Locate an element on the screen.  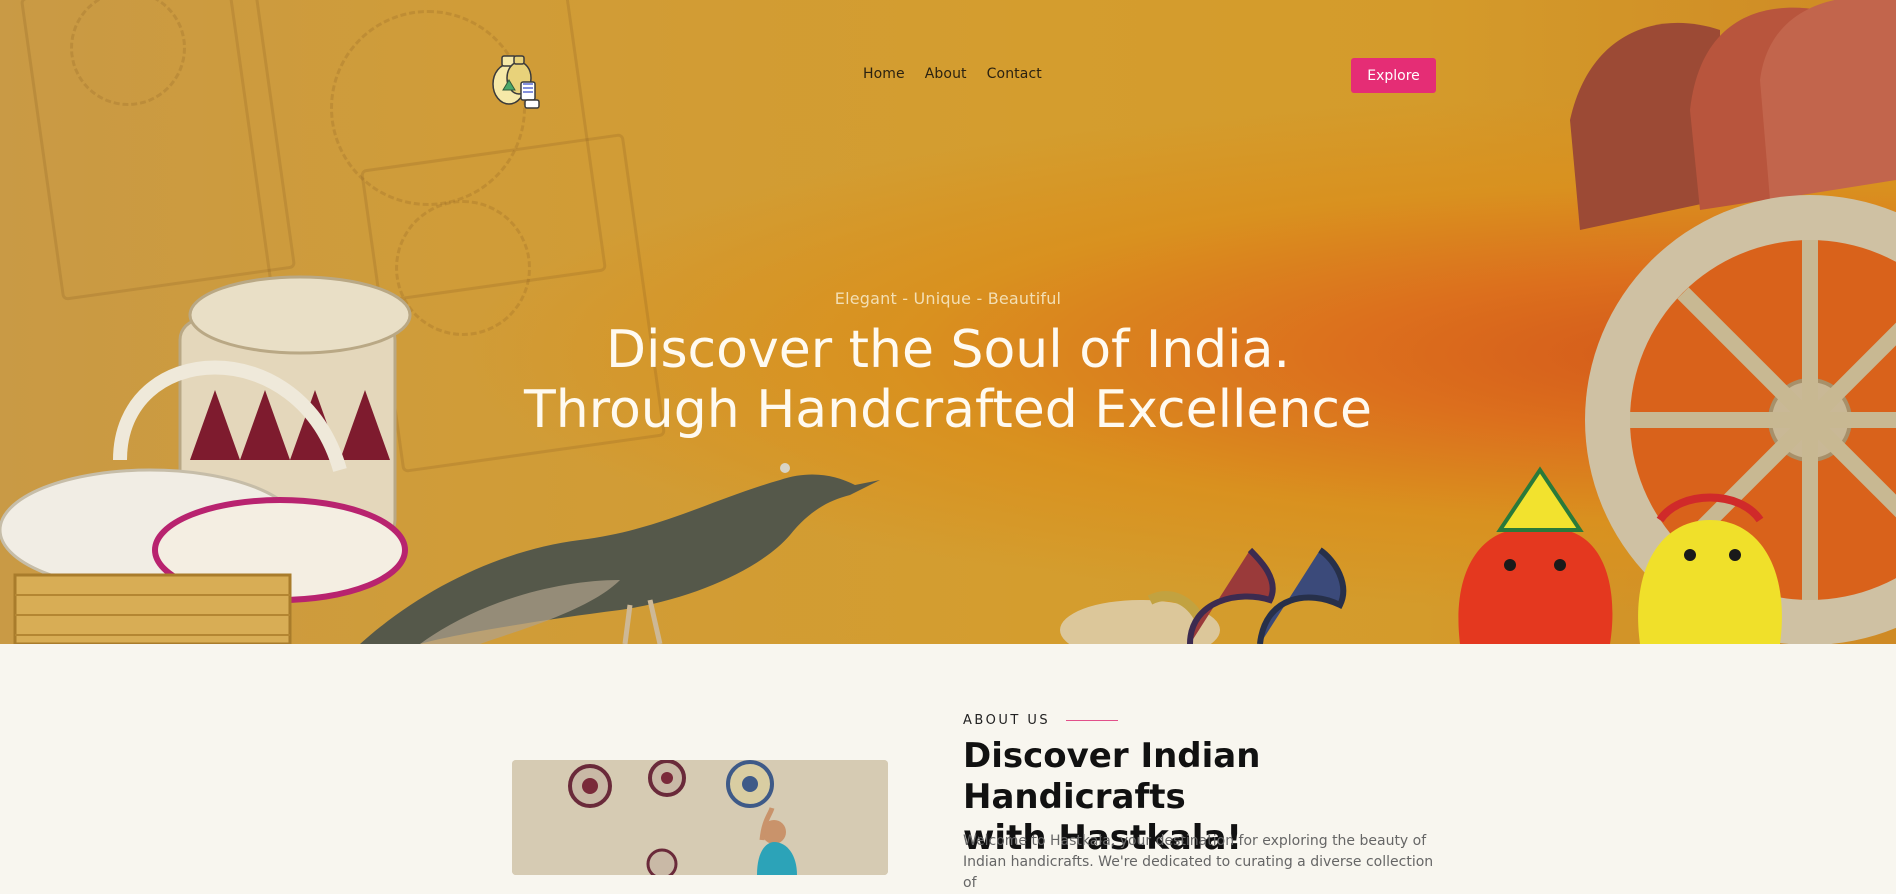
about-title-line1: Discover Indian Handicrafts is located at coordinates (1112, 776).